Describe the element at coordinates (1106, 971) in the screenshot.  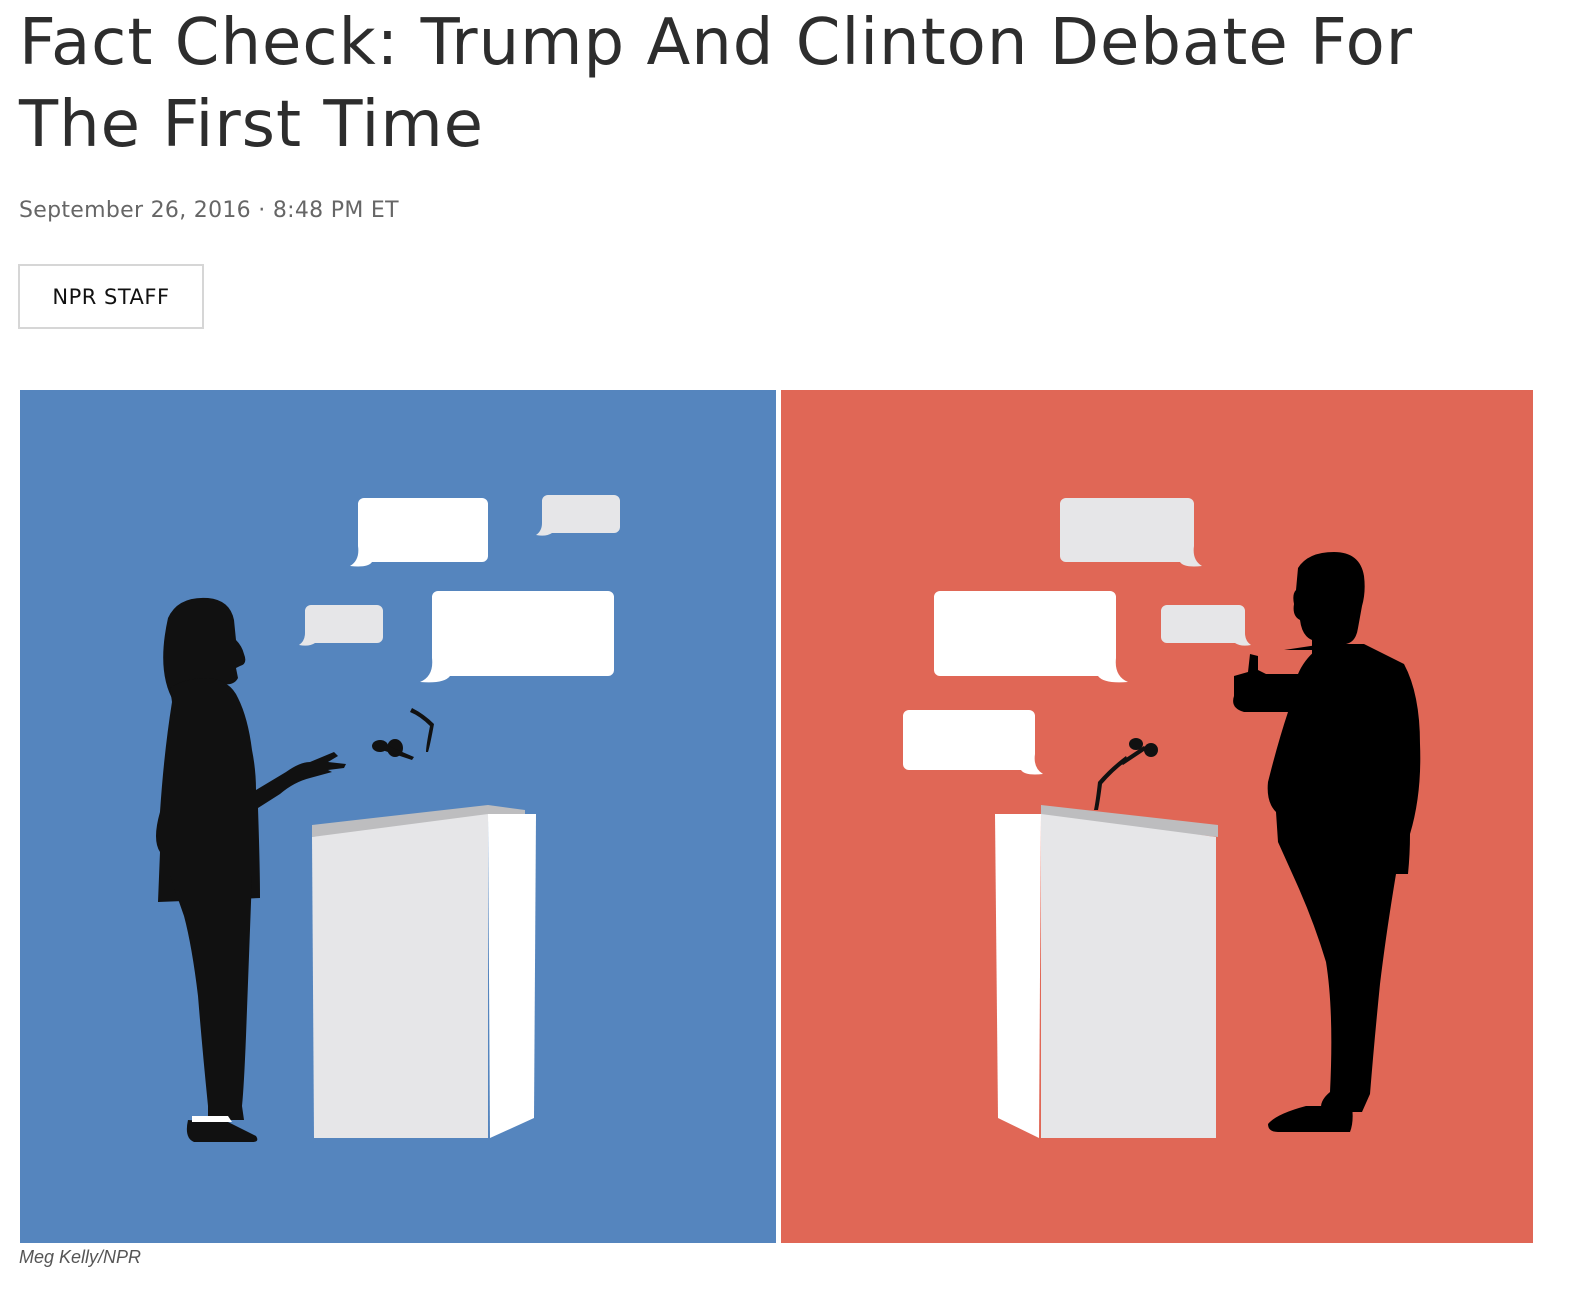
I see `right-podium` at that location.